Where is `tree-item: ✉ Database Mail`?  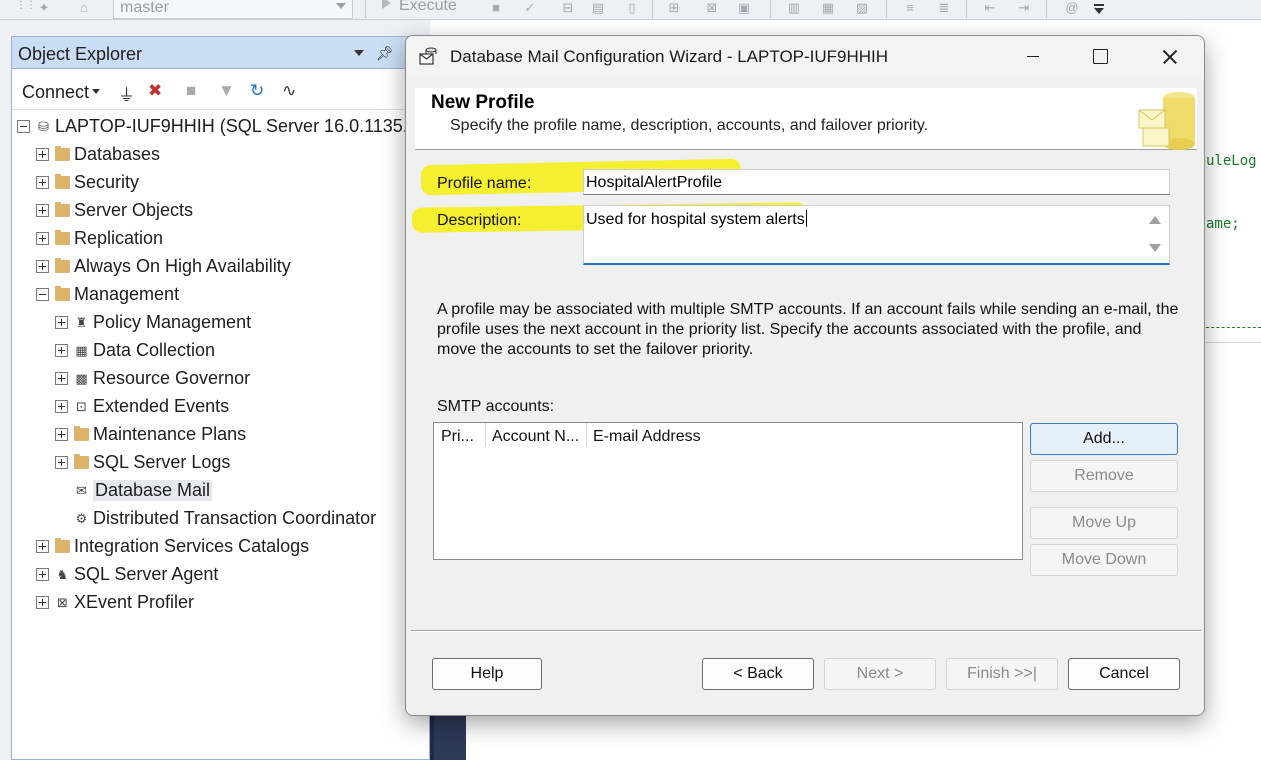
tree-item: ✉ Database Mail is located at coordinates (212, 492).